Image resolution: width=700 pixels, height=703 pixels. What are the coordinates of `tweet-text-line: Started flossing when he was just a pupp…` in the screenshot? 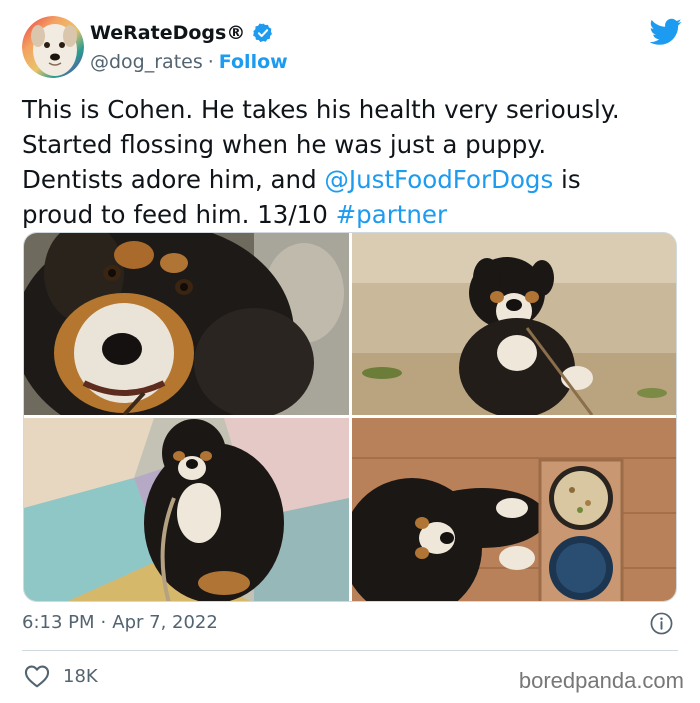 It's located at (284, 144).